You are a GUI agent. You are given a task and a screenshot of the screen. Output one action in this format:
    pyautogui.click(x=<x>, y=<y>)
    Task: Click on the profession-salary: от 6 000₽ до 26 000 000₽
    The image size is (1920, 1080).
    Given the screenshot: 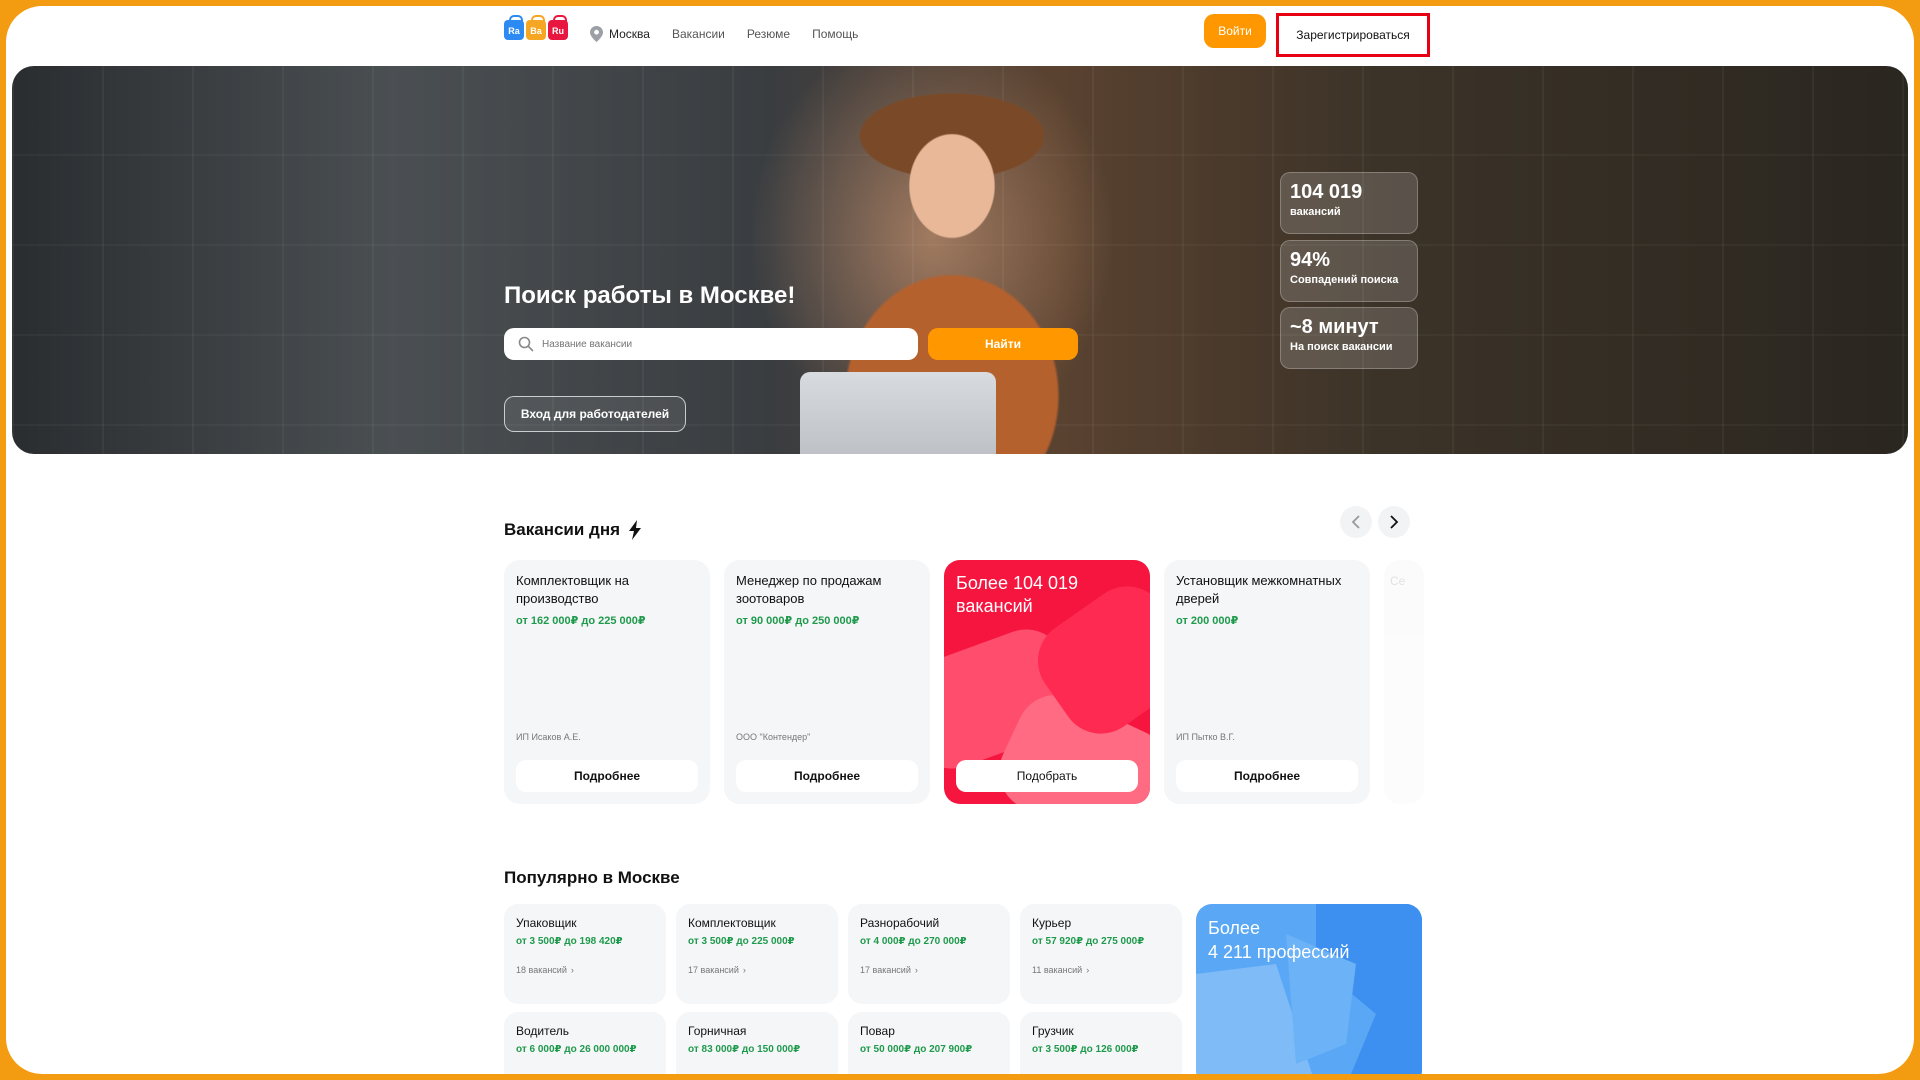 What is the action you would take?
    pyautogui.click(x=576, y=1049)
    